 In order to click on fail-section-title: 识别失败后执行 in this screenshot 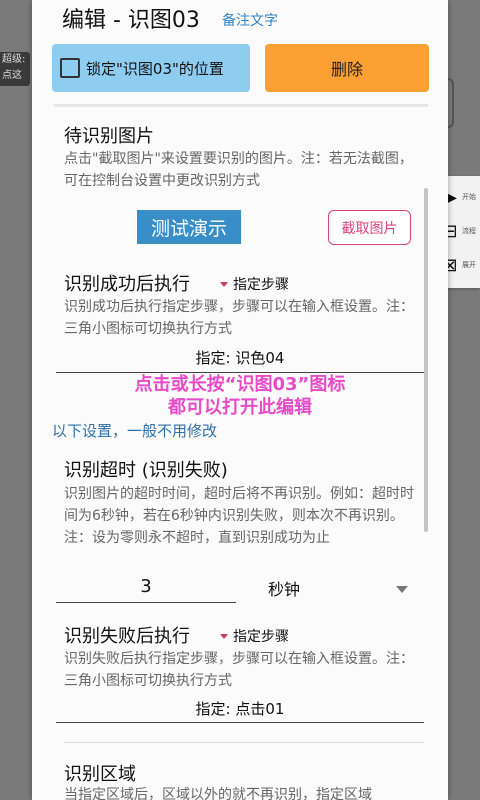, I will do `click(127, 636)`.